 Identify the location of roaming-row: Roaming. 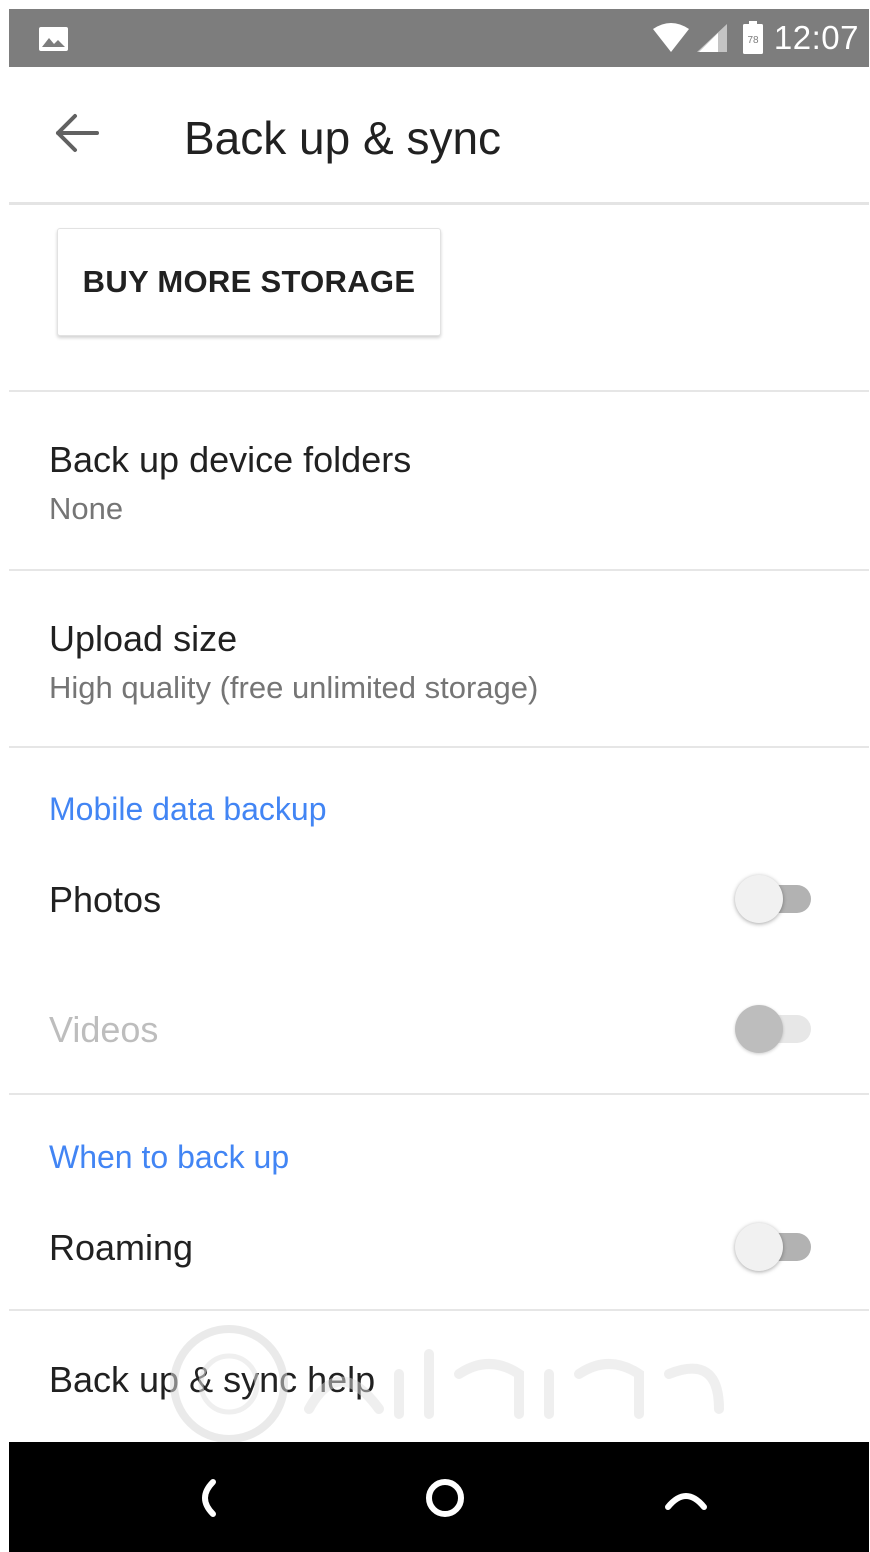
(439, 1258).